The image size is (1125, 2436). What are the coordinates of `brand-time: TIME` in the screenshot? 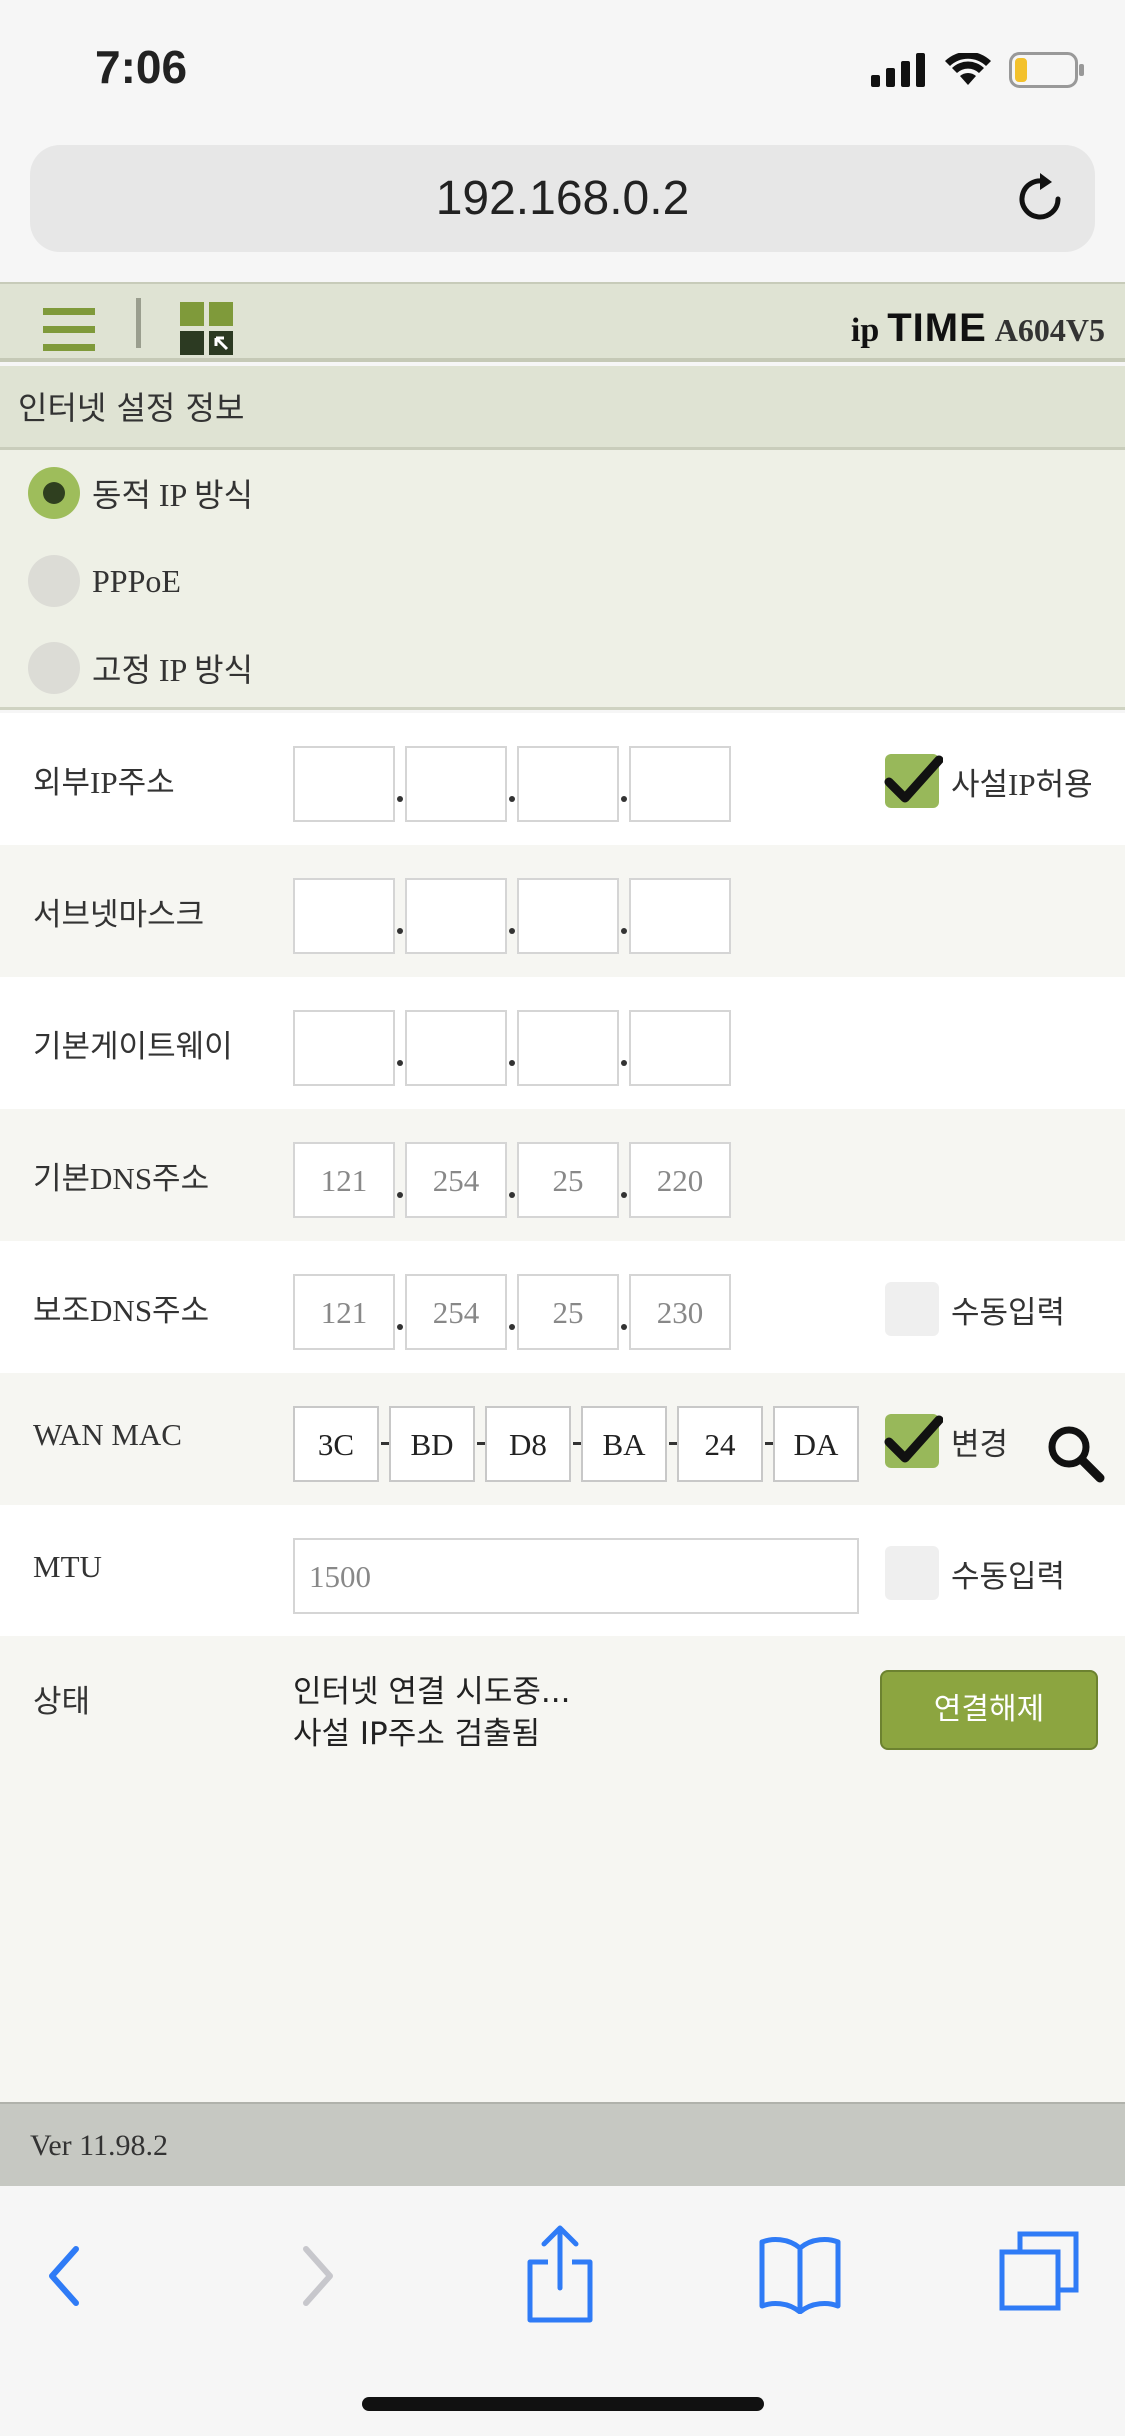 It's located at (937, 328).